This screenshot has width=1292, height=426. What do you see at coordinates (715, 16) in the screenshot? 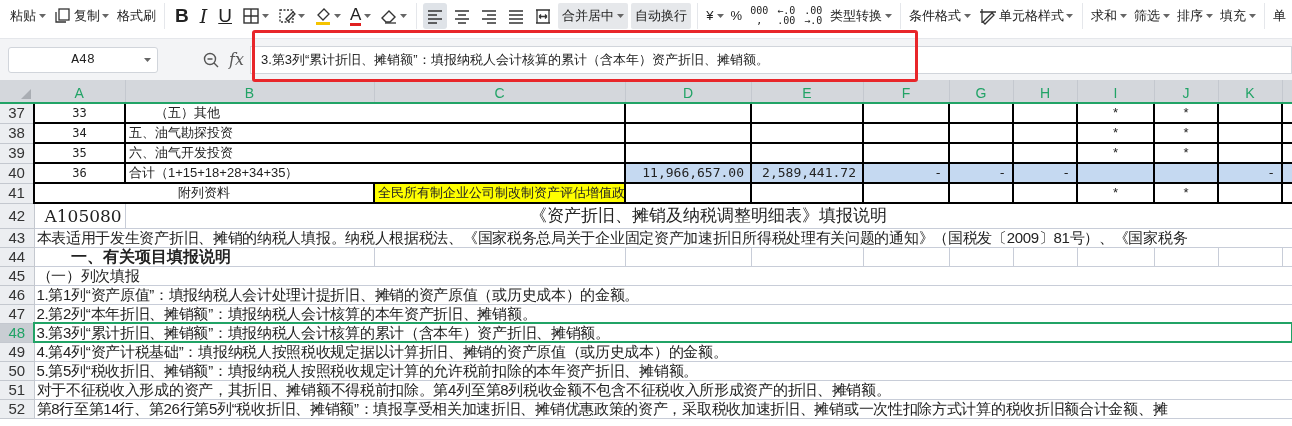
I see `toolbar-button: ¥` at bounding box center [715, 16].